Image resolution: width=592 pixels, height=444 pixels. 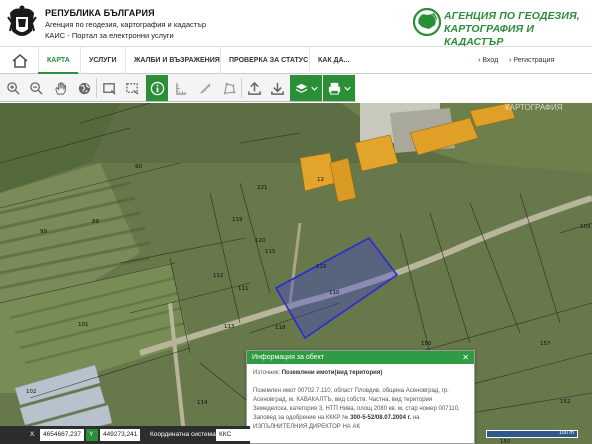 What do you see at coordinates (62, 435) in the screenshot?
I see `x-coordinate-field: 4654667,237` at bounding box center [62, 435].